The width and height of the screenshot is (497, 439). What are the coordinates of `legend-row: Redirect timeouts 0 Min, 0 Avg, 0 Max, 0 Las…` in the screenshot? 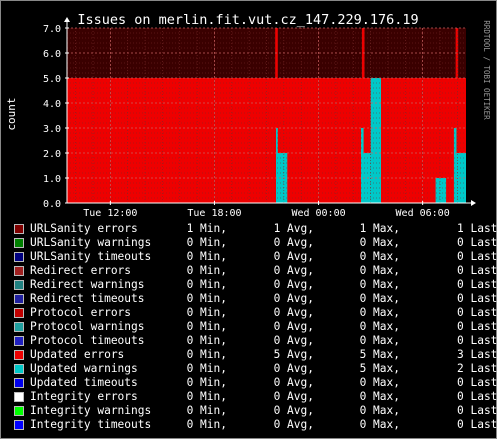 It's located at (255, 299).